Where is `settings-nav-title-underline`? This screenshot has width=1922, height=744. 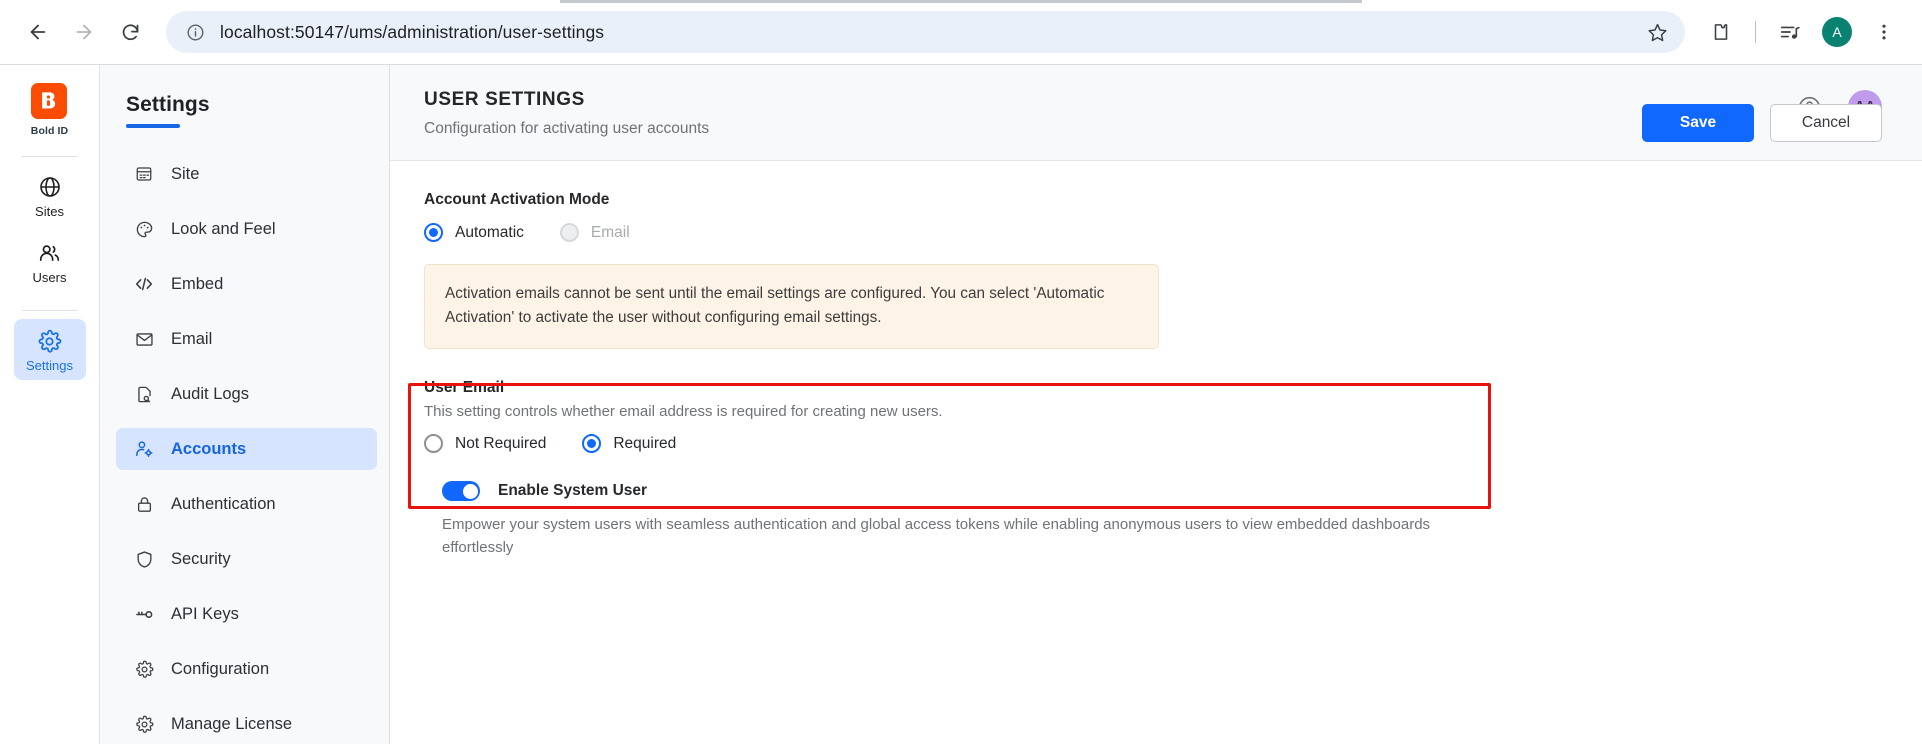 settings-nav-title-underline is located at coordinates (153, 126).